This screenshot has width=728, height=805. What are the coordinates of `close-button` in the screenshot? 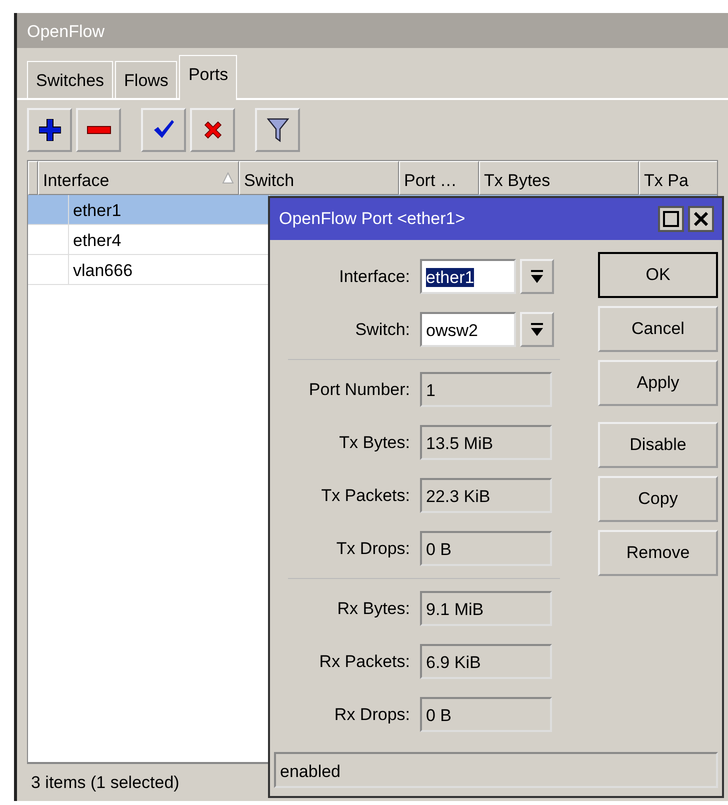 It's located at (701, 219).